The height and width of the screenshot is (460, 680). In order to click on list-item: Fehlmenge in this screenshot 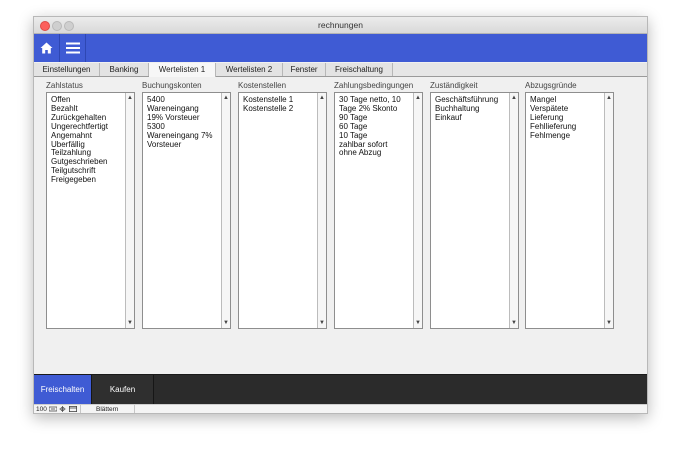, I will do `click(565, 136)`.